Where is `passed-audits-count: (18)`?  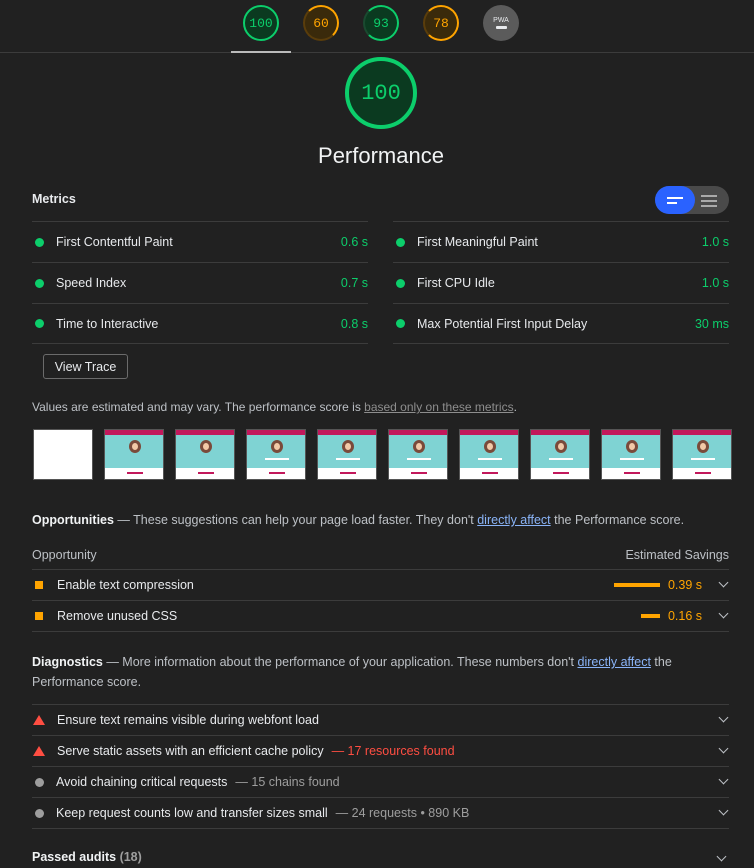
passed-audits-count: (18) is located at coordinates (130, 857).